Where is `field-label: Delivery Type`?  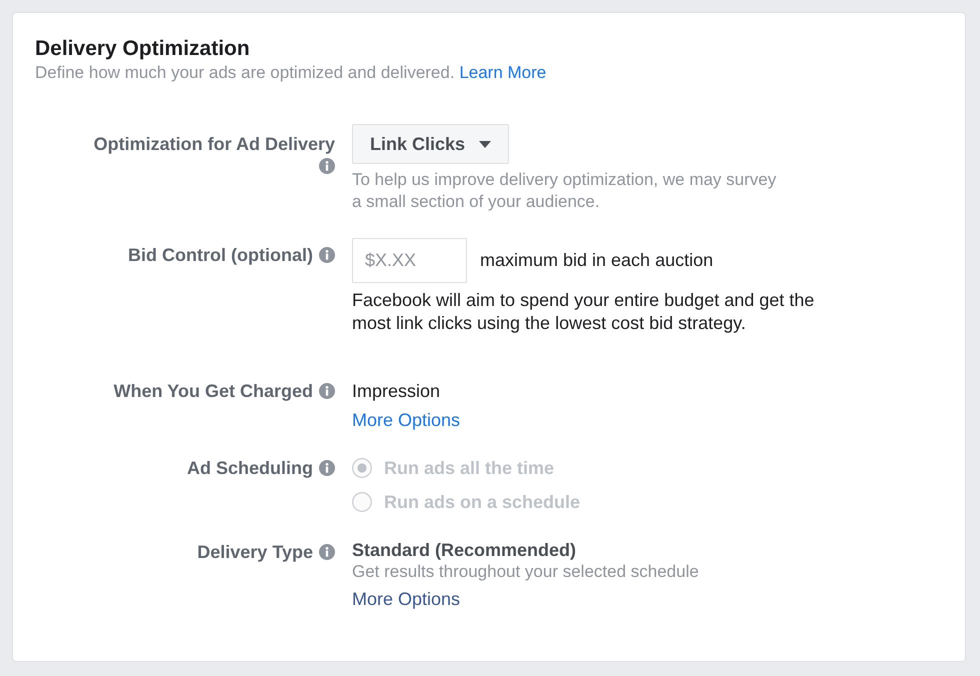 field-label: Delivery Type is located at coordinates (255, 552).